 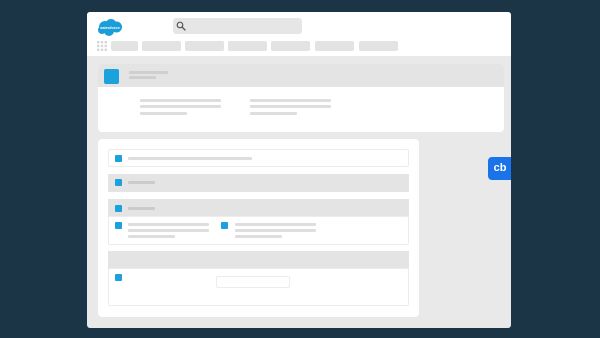 I want to click on search-icon, so click(x=181, y=26).